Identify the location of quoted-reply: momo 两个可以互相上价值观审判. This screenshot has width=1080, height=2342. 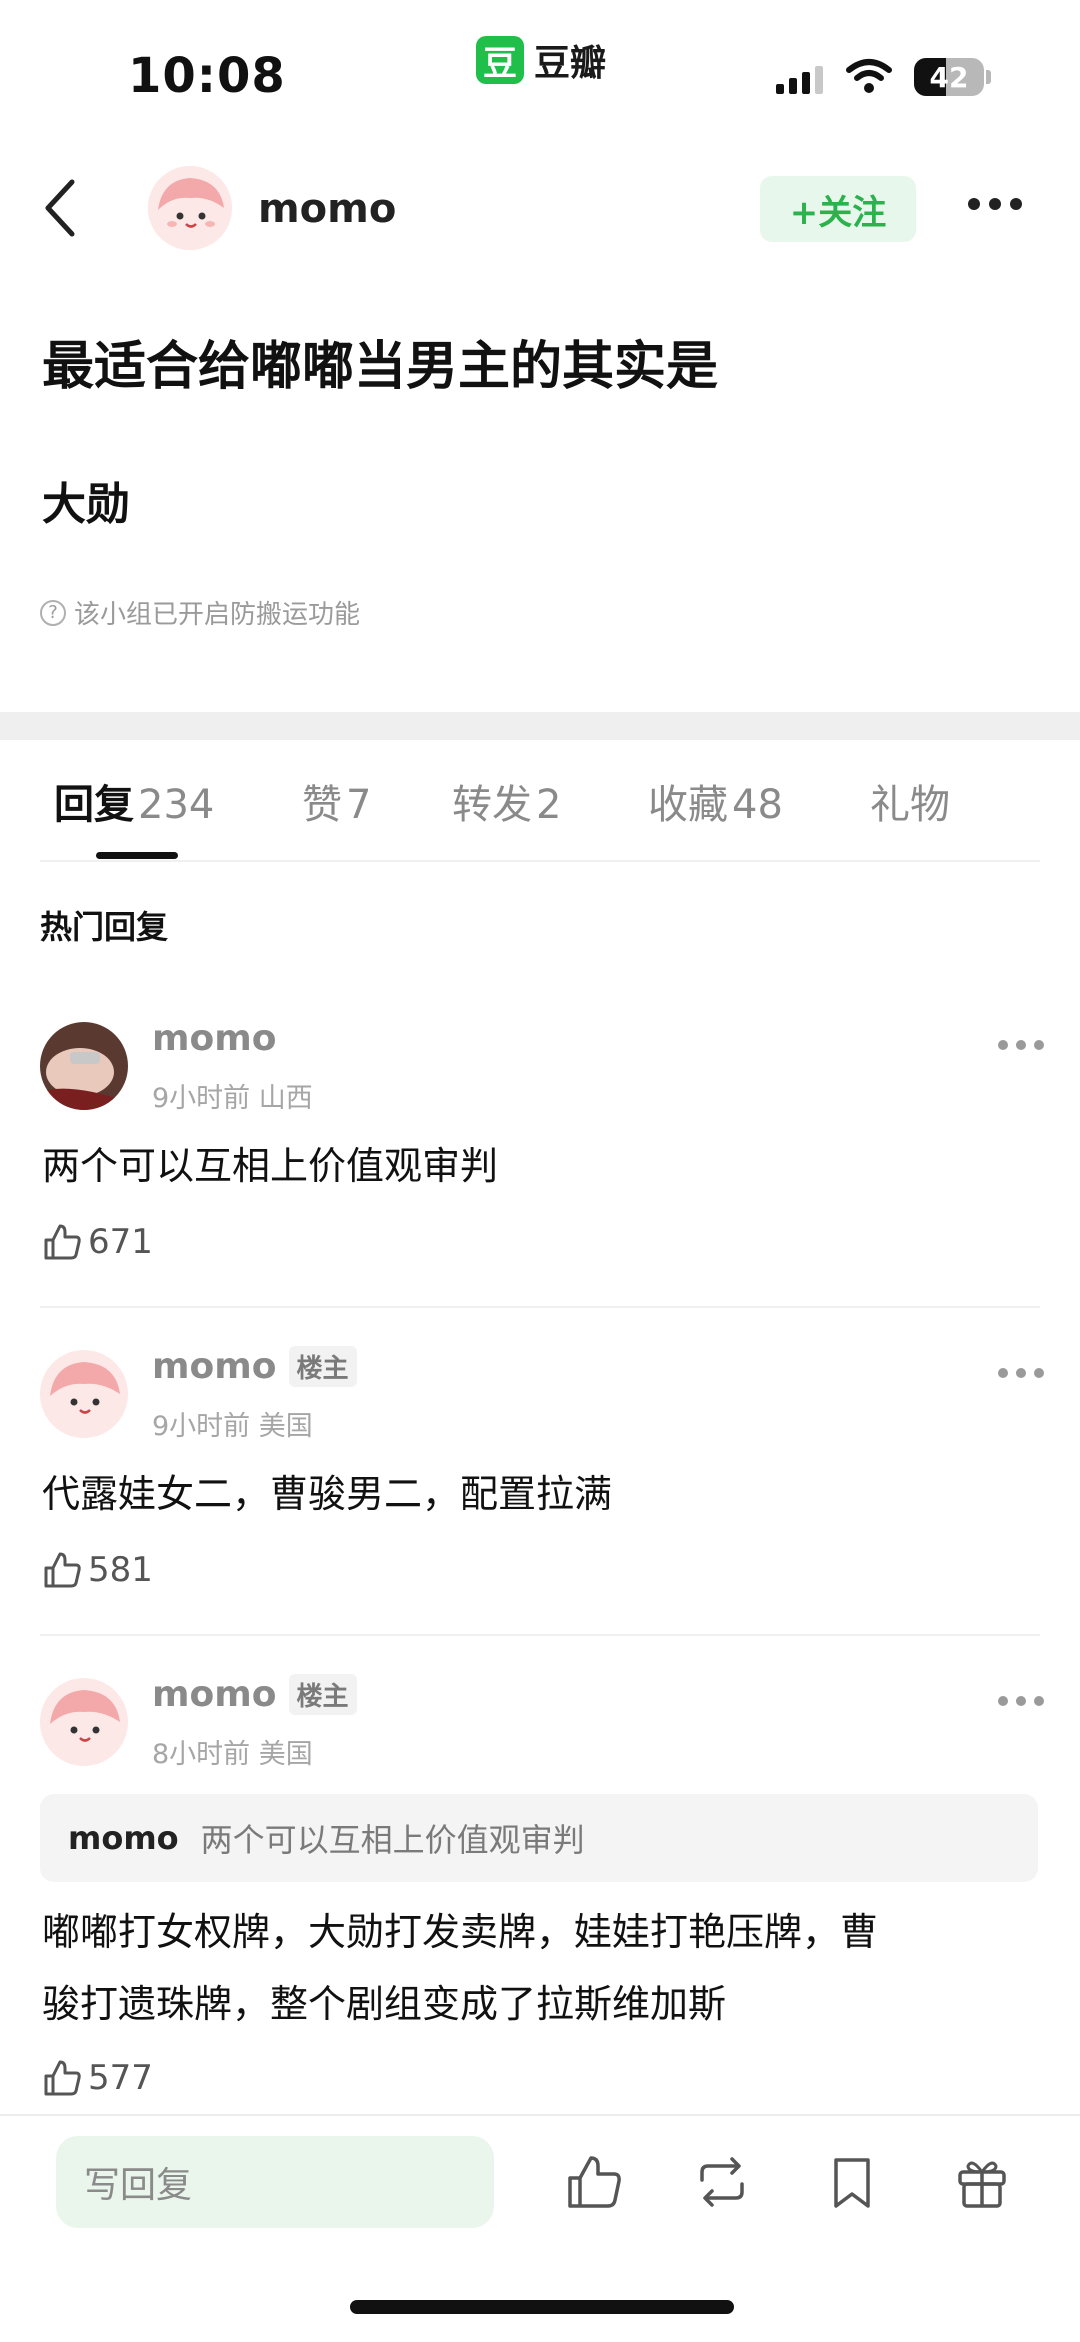
(539, 1838).